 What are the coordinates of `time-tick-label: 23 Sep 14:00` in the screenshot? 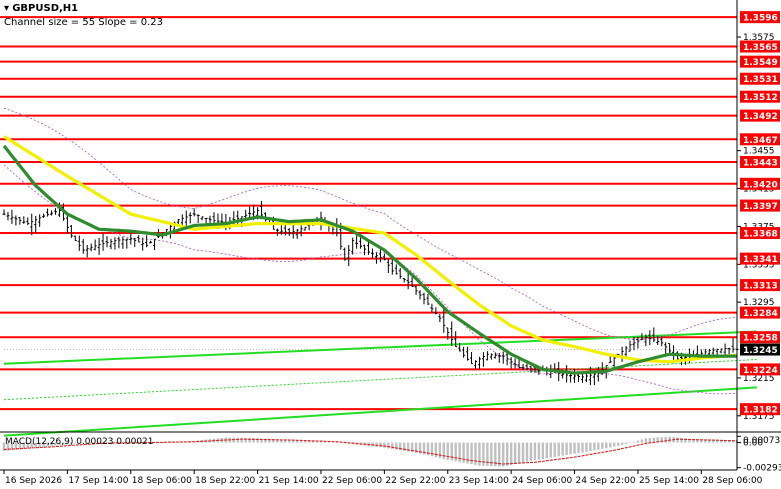 It's located at (479, 481).